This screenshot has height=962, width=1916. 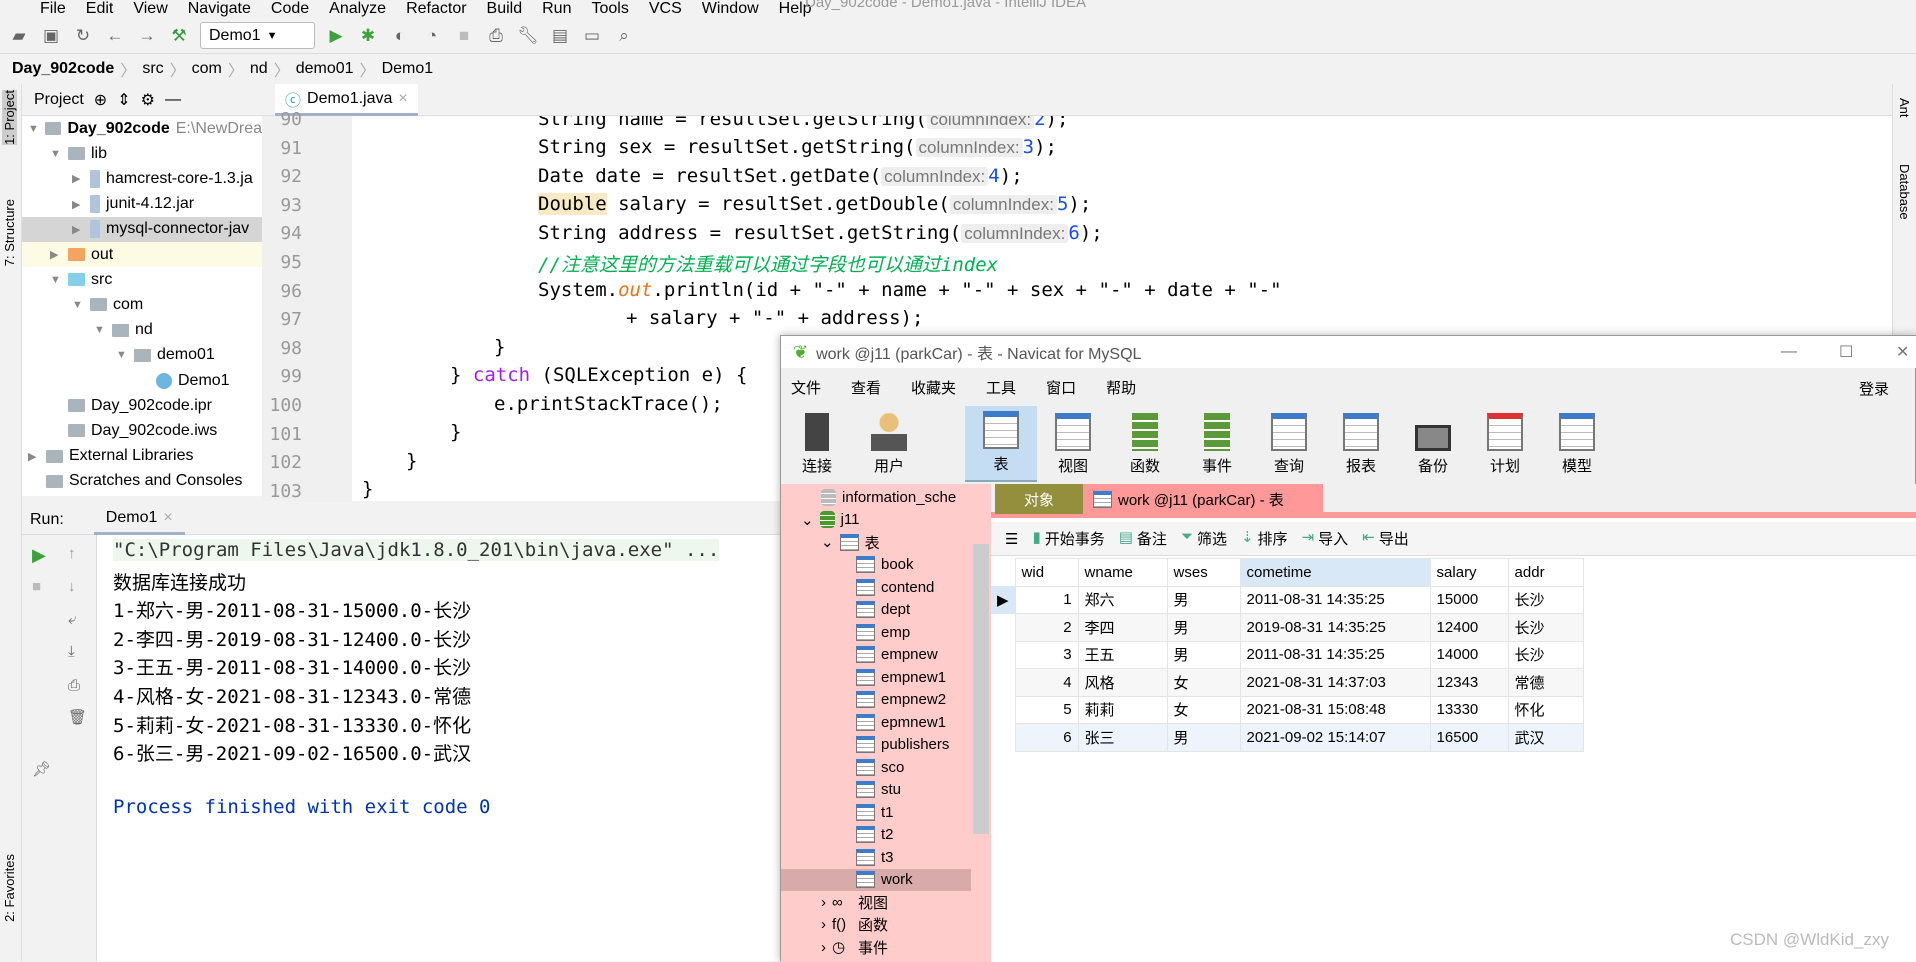 I want to click on menu-run: Run, so click(x=556, y=9).